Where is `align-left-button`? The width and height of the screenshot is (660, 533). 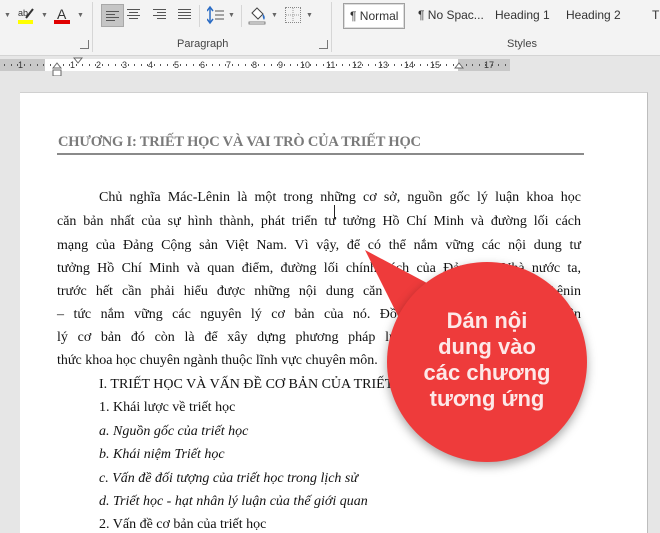 align-left-button is located at coordinates (112, 15).